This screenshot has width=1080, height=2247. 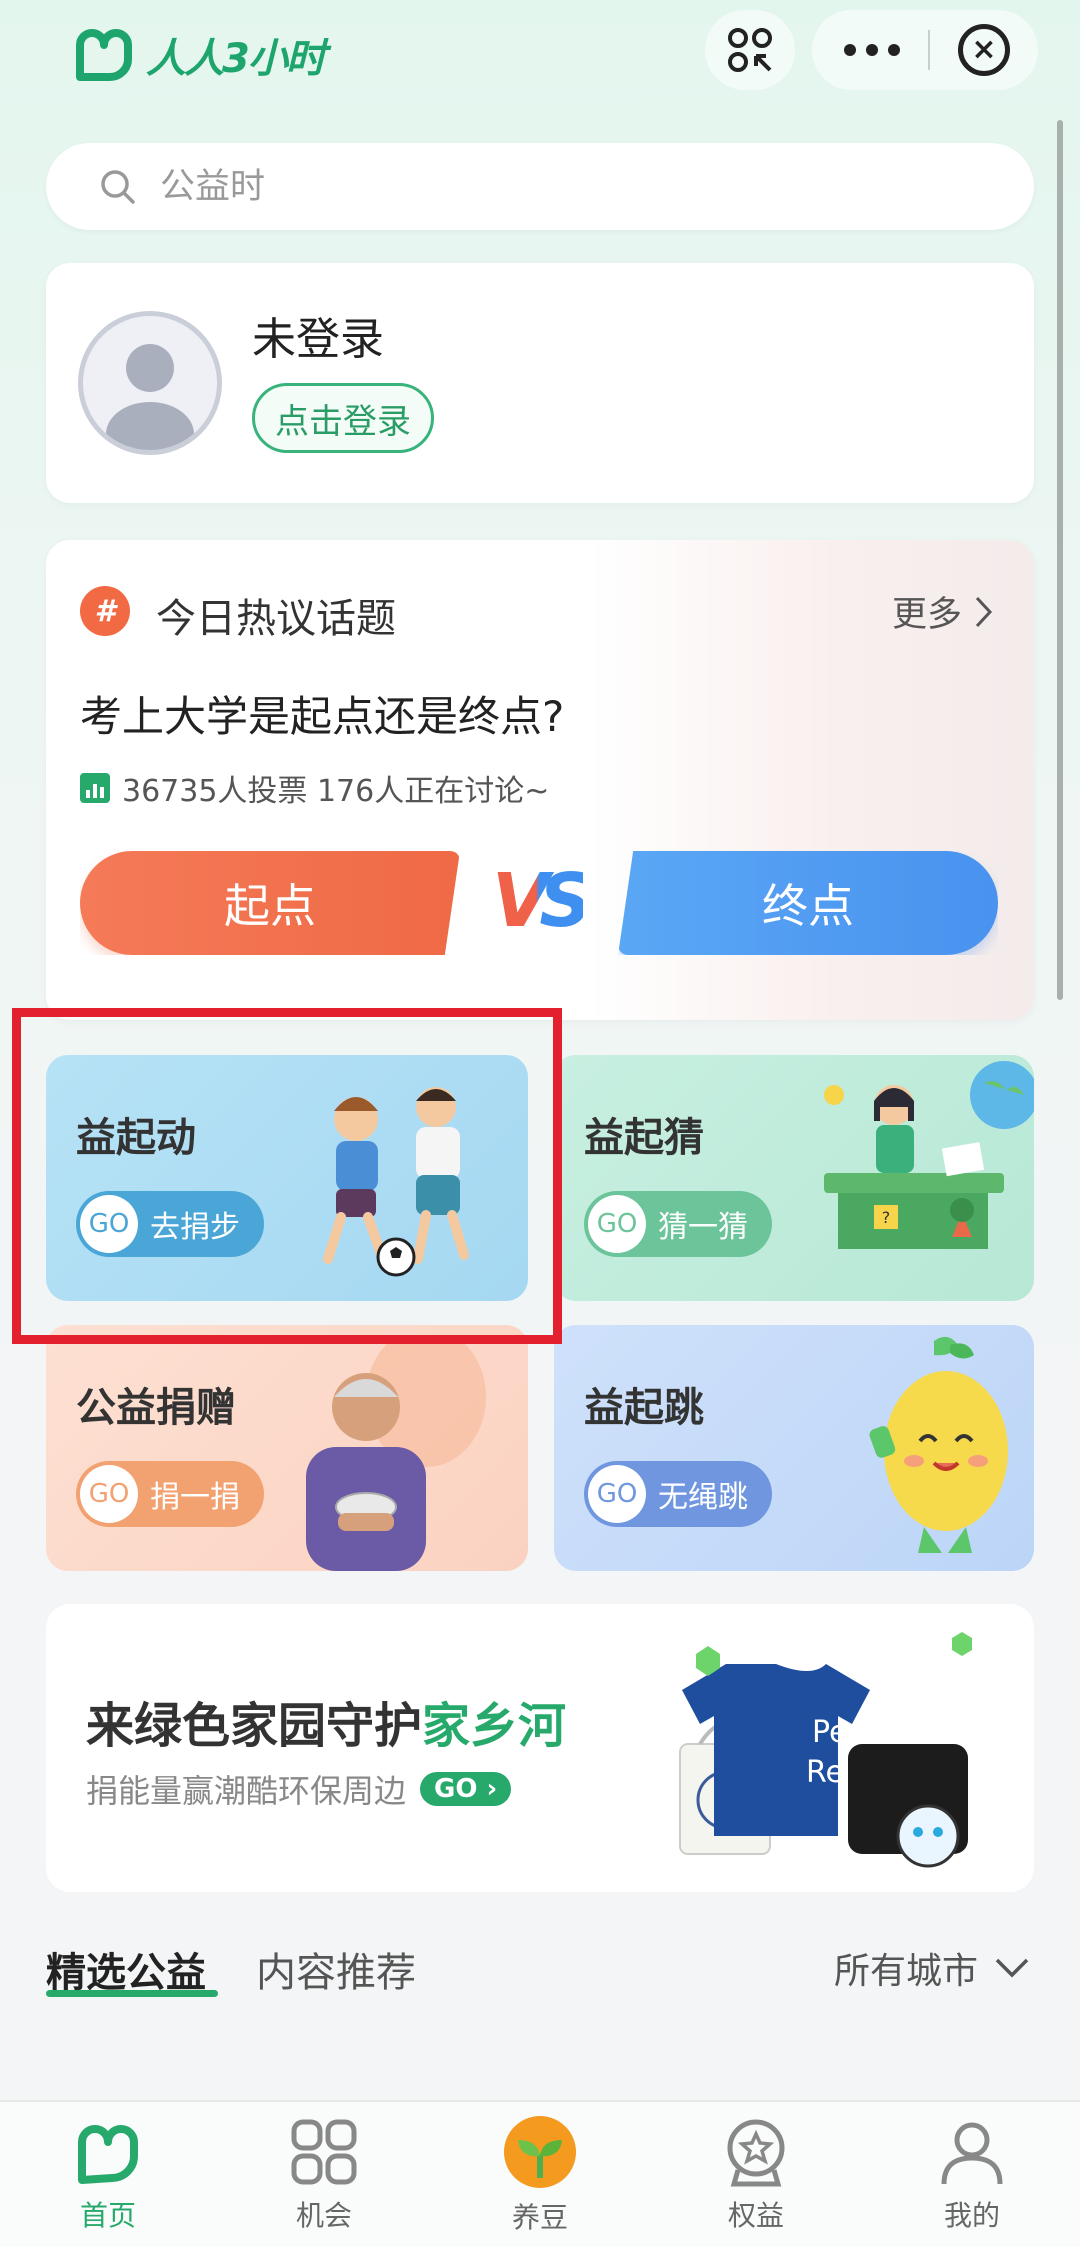 I want to click on card-yiqitiao: 益起跳 GO 无绳跳, so click(x=794, y=1448).